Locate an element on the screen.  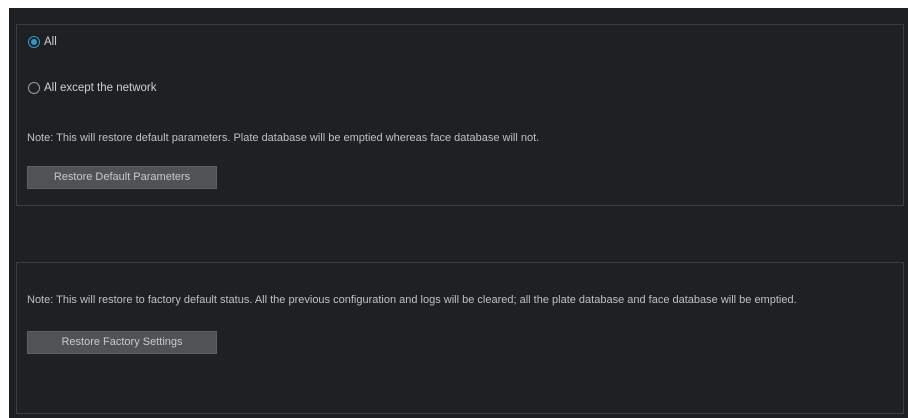
restore-factory-settings-button: Restore Factory Settings is located at coordinates (122, 342).